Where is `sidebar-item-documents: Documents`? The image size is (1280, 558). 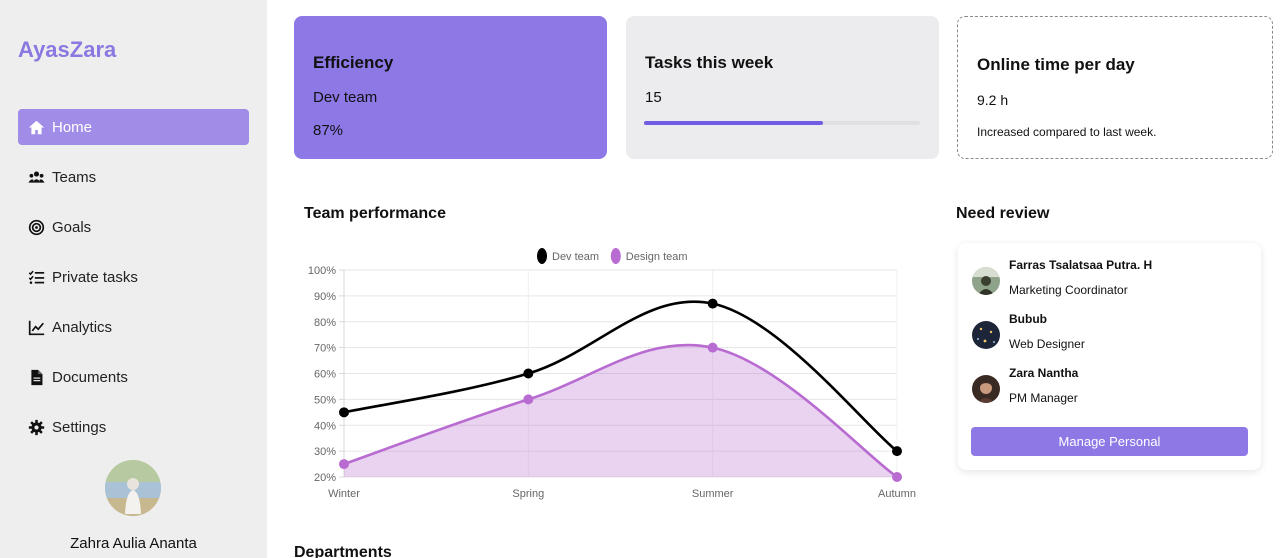 sidebar-item-documents: Documents is located at coordinates (133, 377).